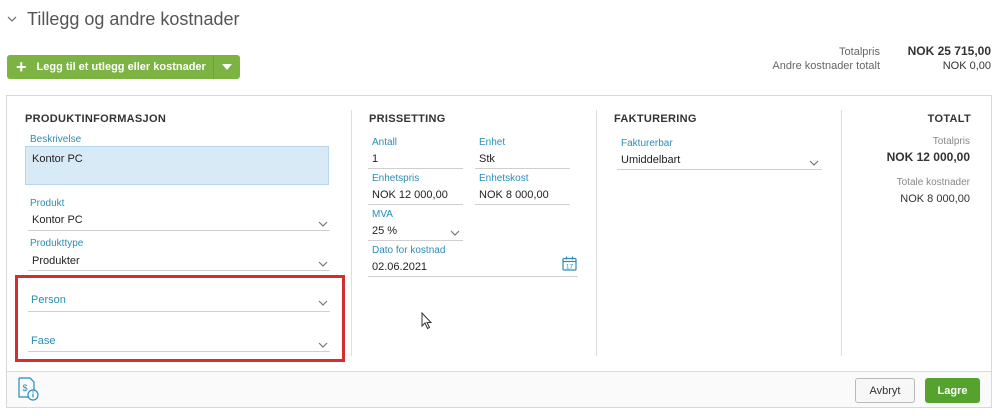  Describe the element at coordinates (56, 261) in the screenshot. I see `produkttype-value: Produkter` at that location.